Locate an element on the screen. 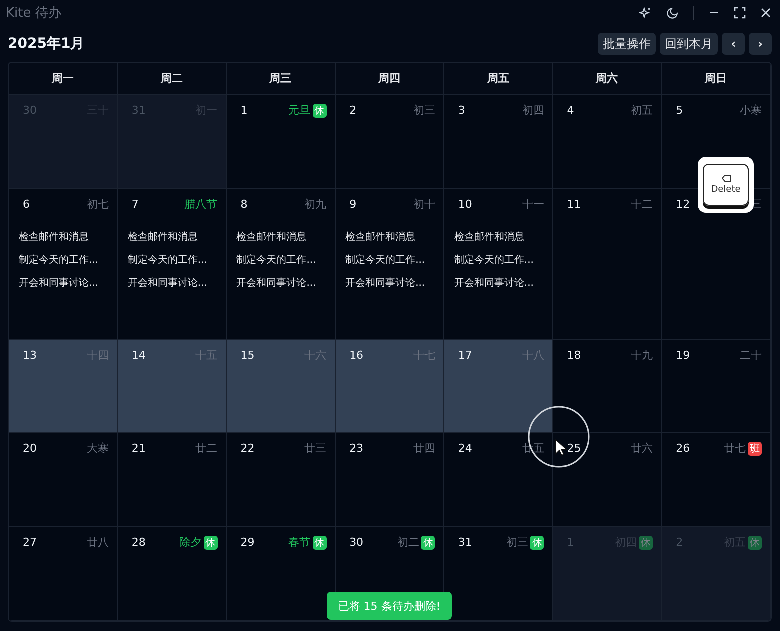 This screenshot has width=780, height=631. day-cell: 23 廿四 is located at coordinates (390, 480).